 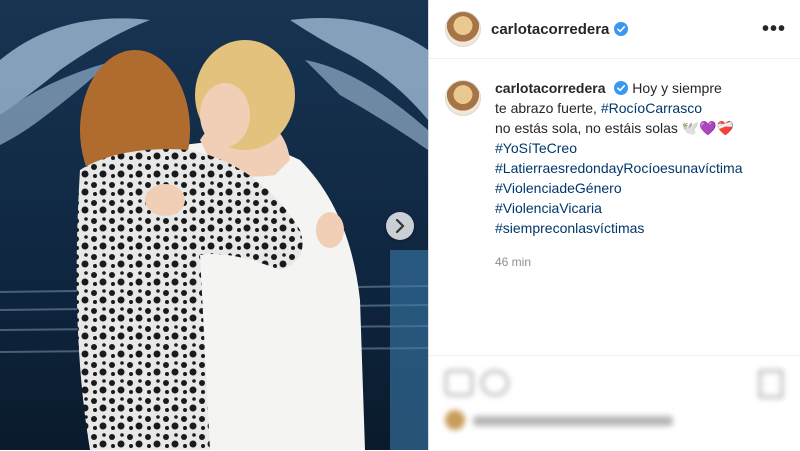 What do you see at coordinates (677, 88) in the screenshot?
I see `caption-line: Hoy y siempre` at bounding box center [677, 88].